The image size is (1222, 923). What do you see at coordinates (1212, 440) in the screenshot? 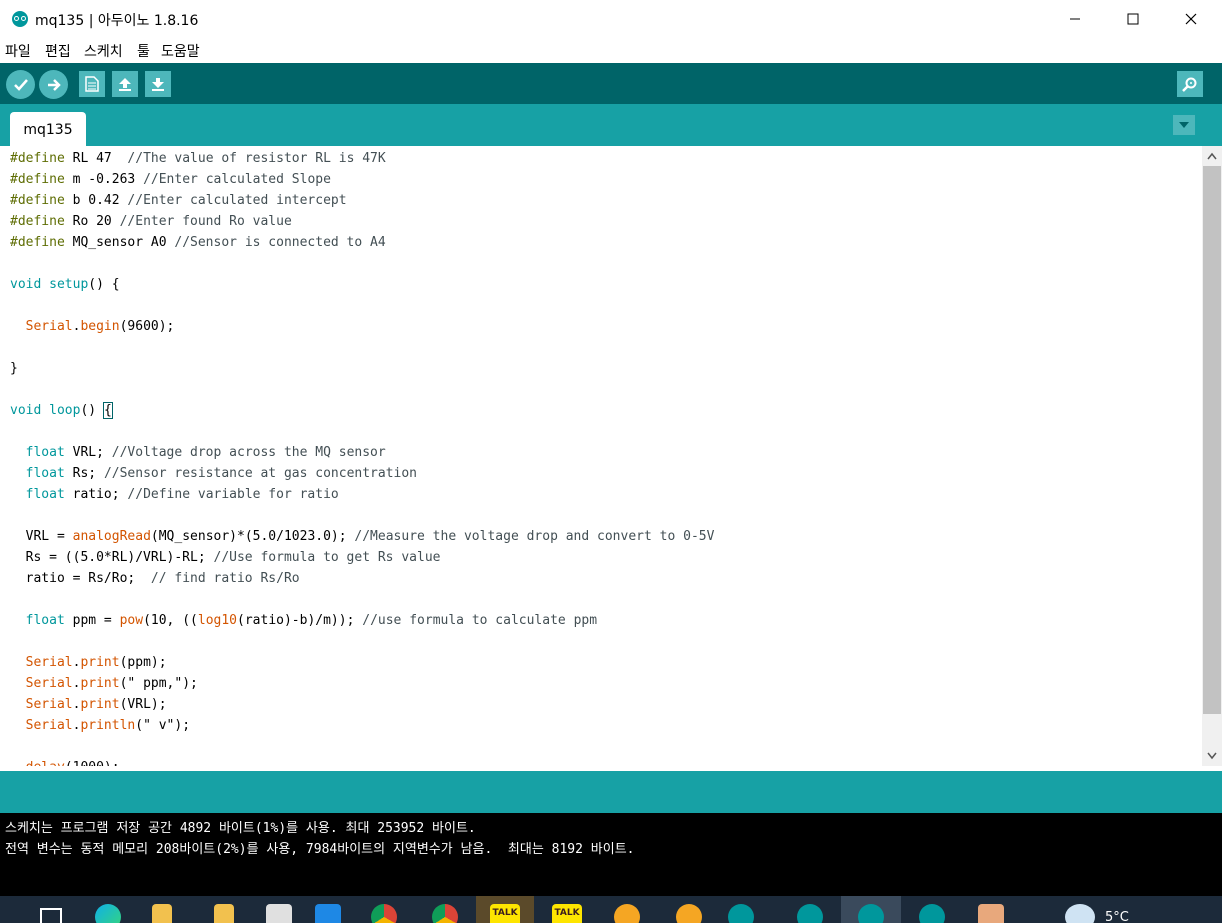
I see `scrollbar-thumb` at bounding box center [1212, 440].